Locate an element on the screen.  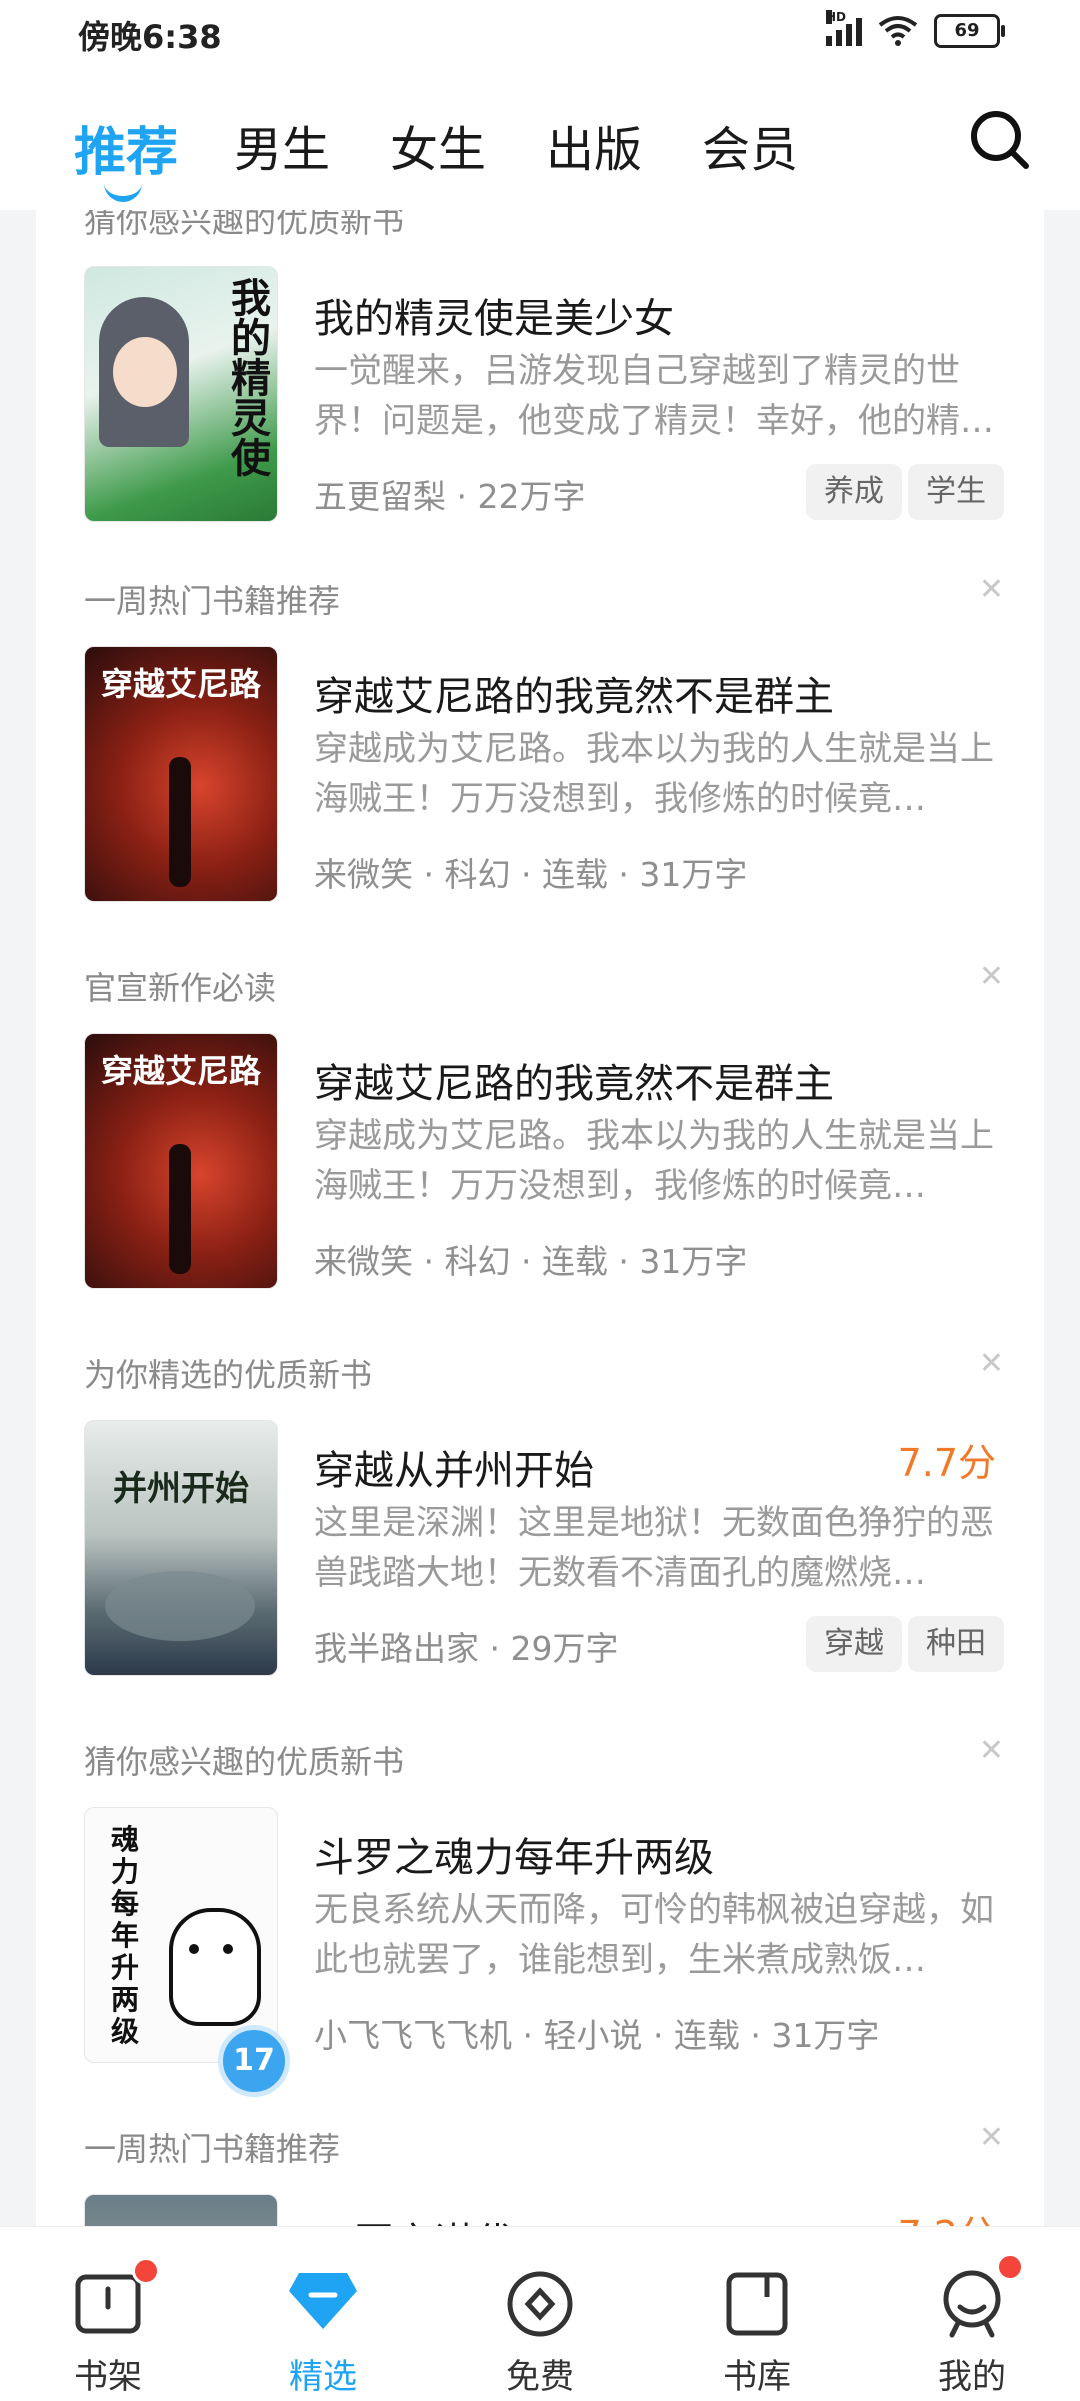
nav-profile: 我的 is located at coordinates (972, 2314).